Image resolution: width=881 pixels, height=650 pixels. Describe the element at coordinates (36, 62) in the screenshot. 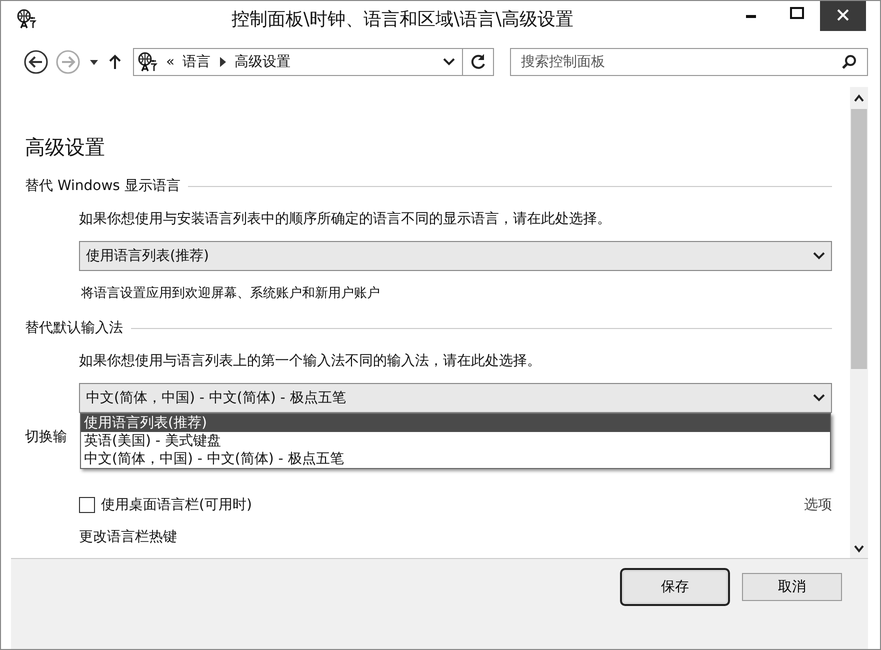

I see `back-icon` at that location.